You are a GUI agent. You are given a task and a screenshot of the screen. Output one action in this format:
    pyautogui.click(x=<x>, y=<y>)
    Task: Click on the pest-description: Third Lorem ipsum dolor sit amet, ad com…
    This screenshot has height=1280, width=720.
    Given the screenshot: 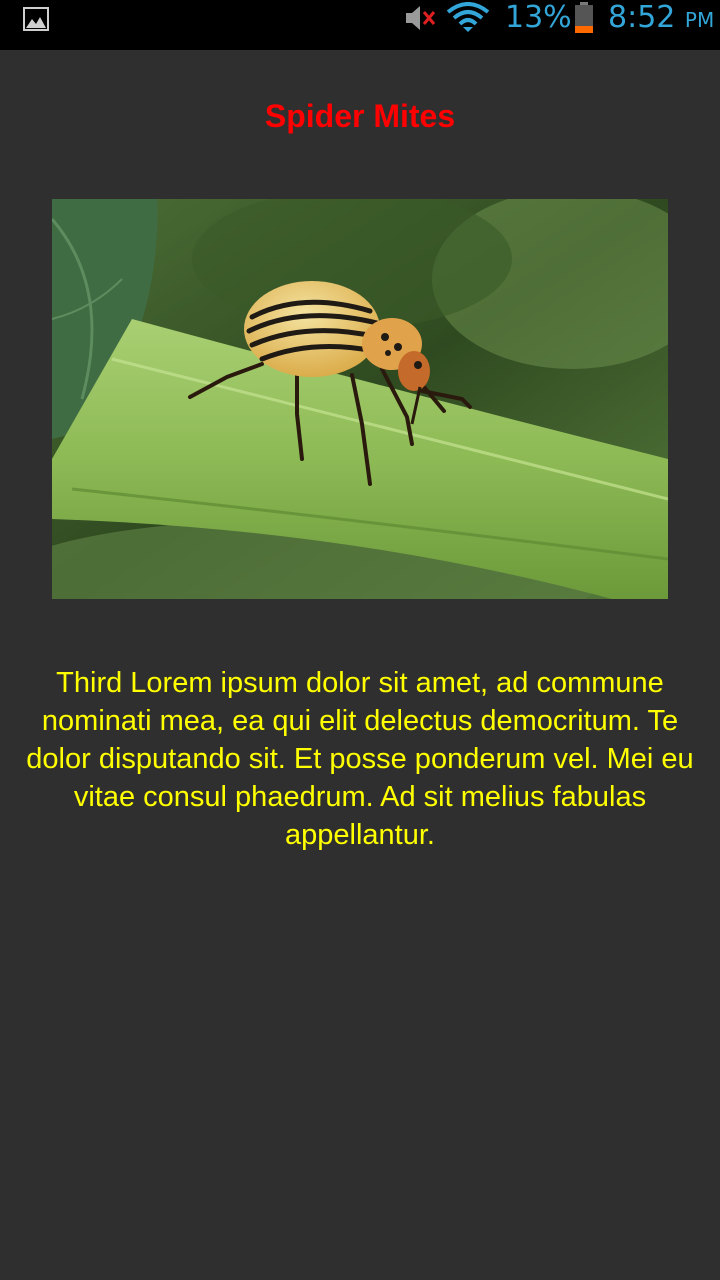 What is the action you would take?
    pyautogui.click(x=360, y=759)
    